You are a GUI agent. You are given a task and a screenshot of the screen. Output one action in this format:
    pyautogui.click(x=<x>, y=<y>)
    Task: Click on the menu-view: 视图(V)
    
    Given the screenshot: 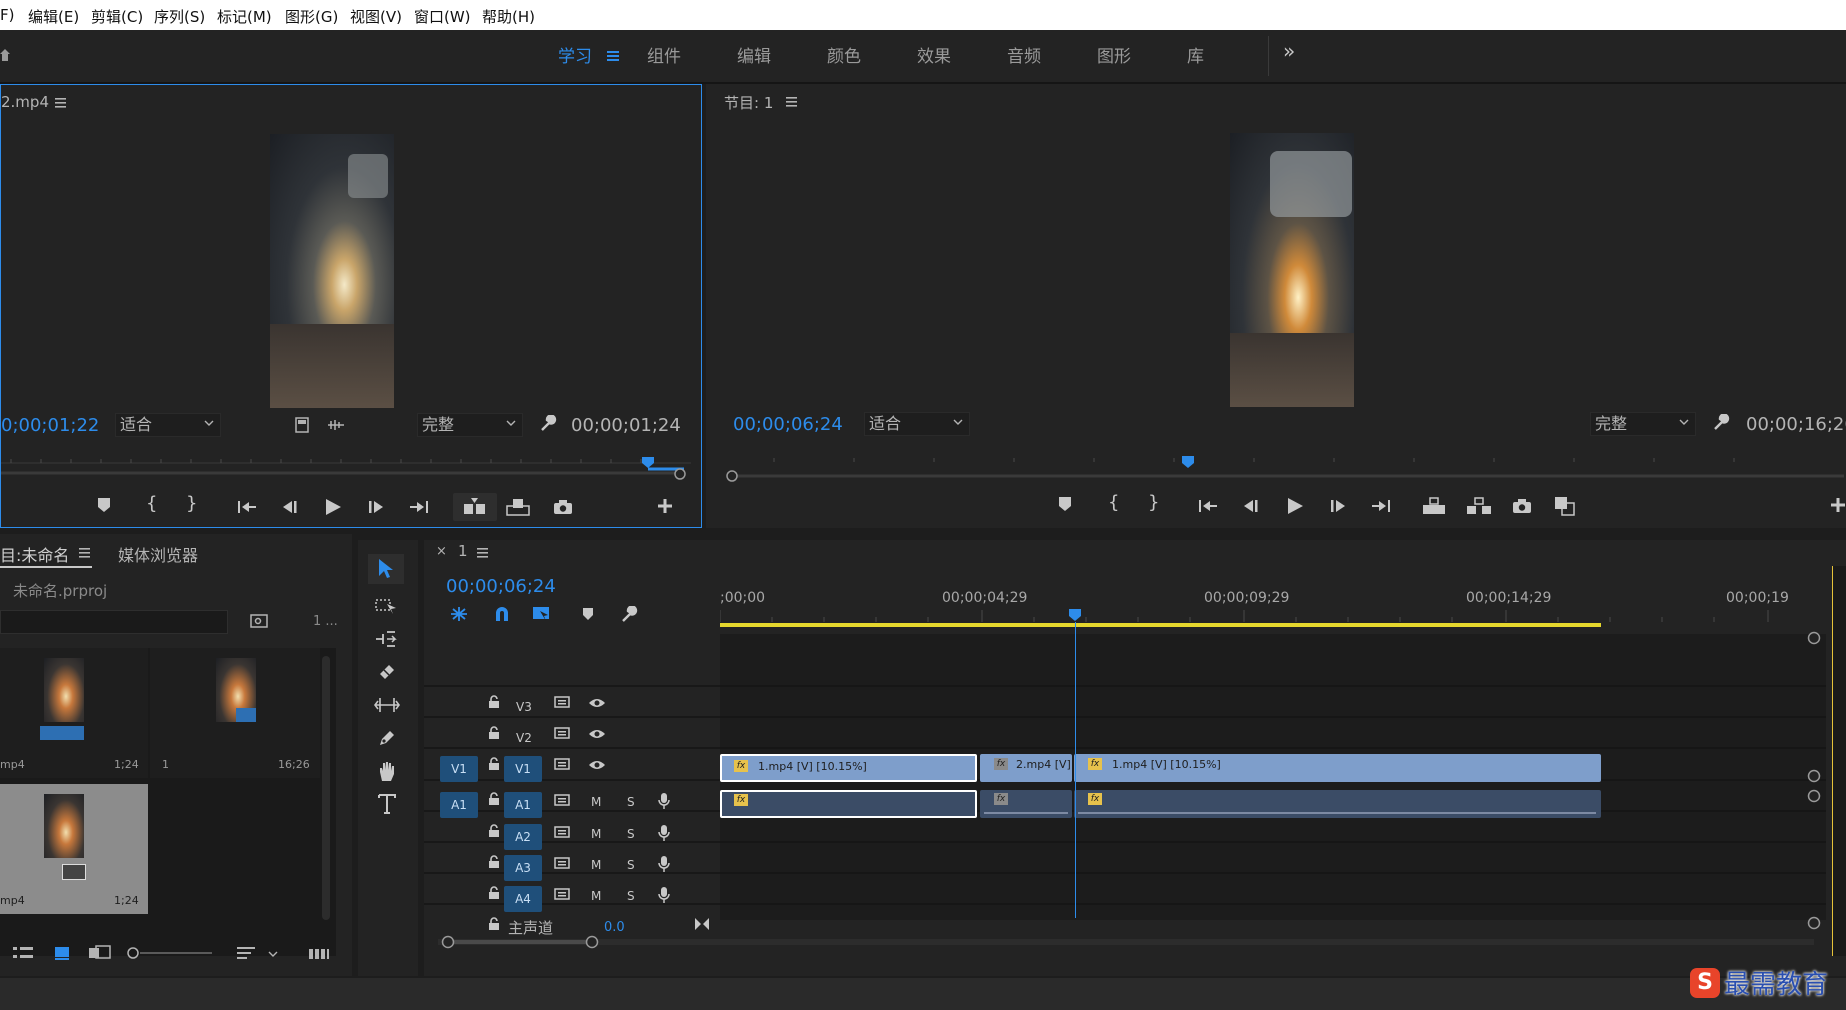 What is the action you would take?
    pyautogui.click(x=376, y=16)
    